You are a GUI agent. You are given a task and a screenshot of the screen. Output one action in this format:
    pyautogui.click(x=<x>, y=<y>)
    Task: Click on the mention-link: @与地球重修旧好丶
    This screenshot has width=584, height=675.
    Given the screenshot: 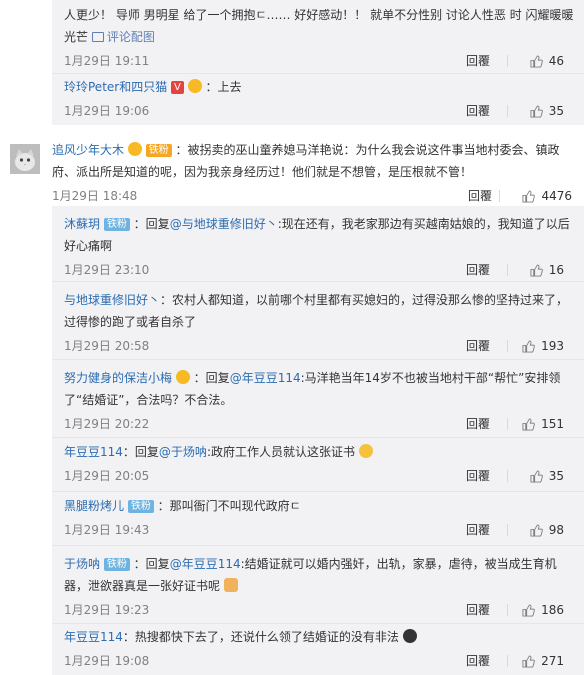 What is the action you would take?
    pyautogui.click(x=224, y=224)
    